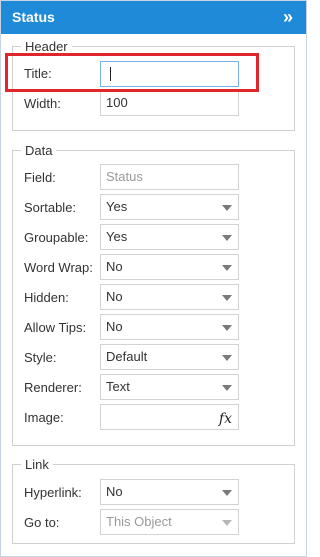  What do you see at coordinates (169, 237) in the screenshot?
I see `groupable-select: Yes` at bounding box center [169, 237].